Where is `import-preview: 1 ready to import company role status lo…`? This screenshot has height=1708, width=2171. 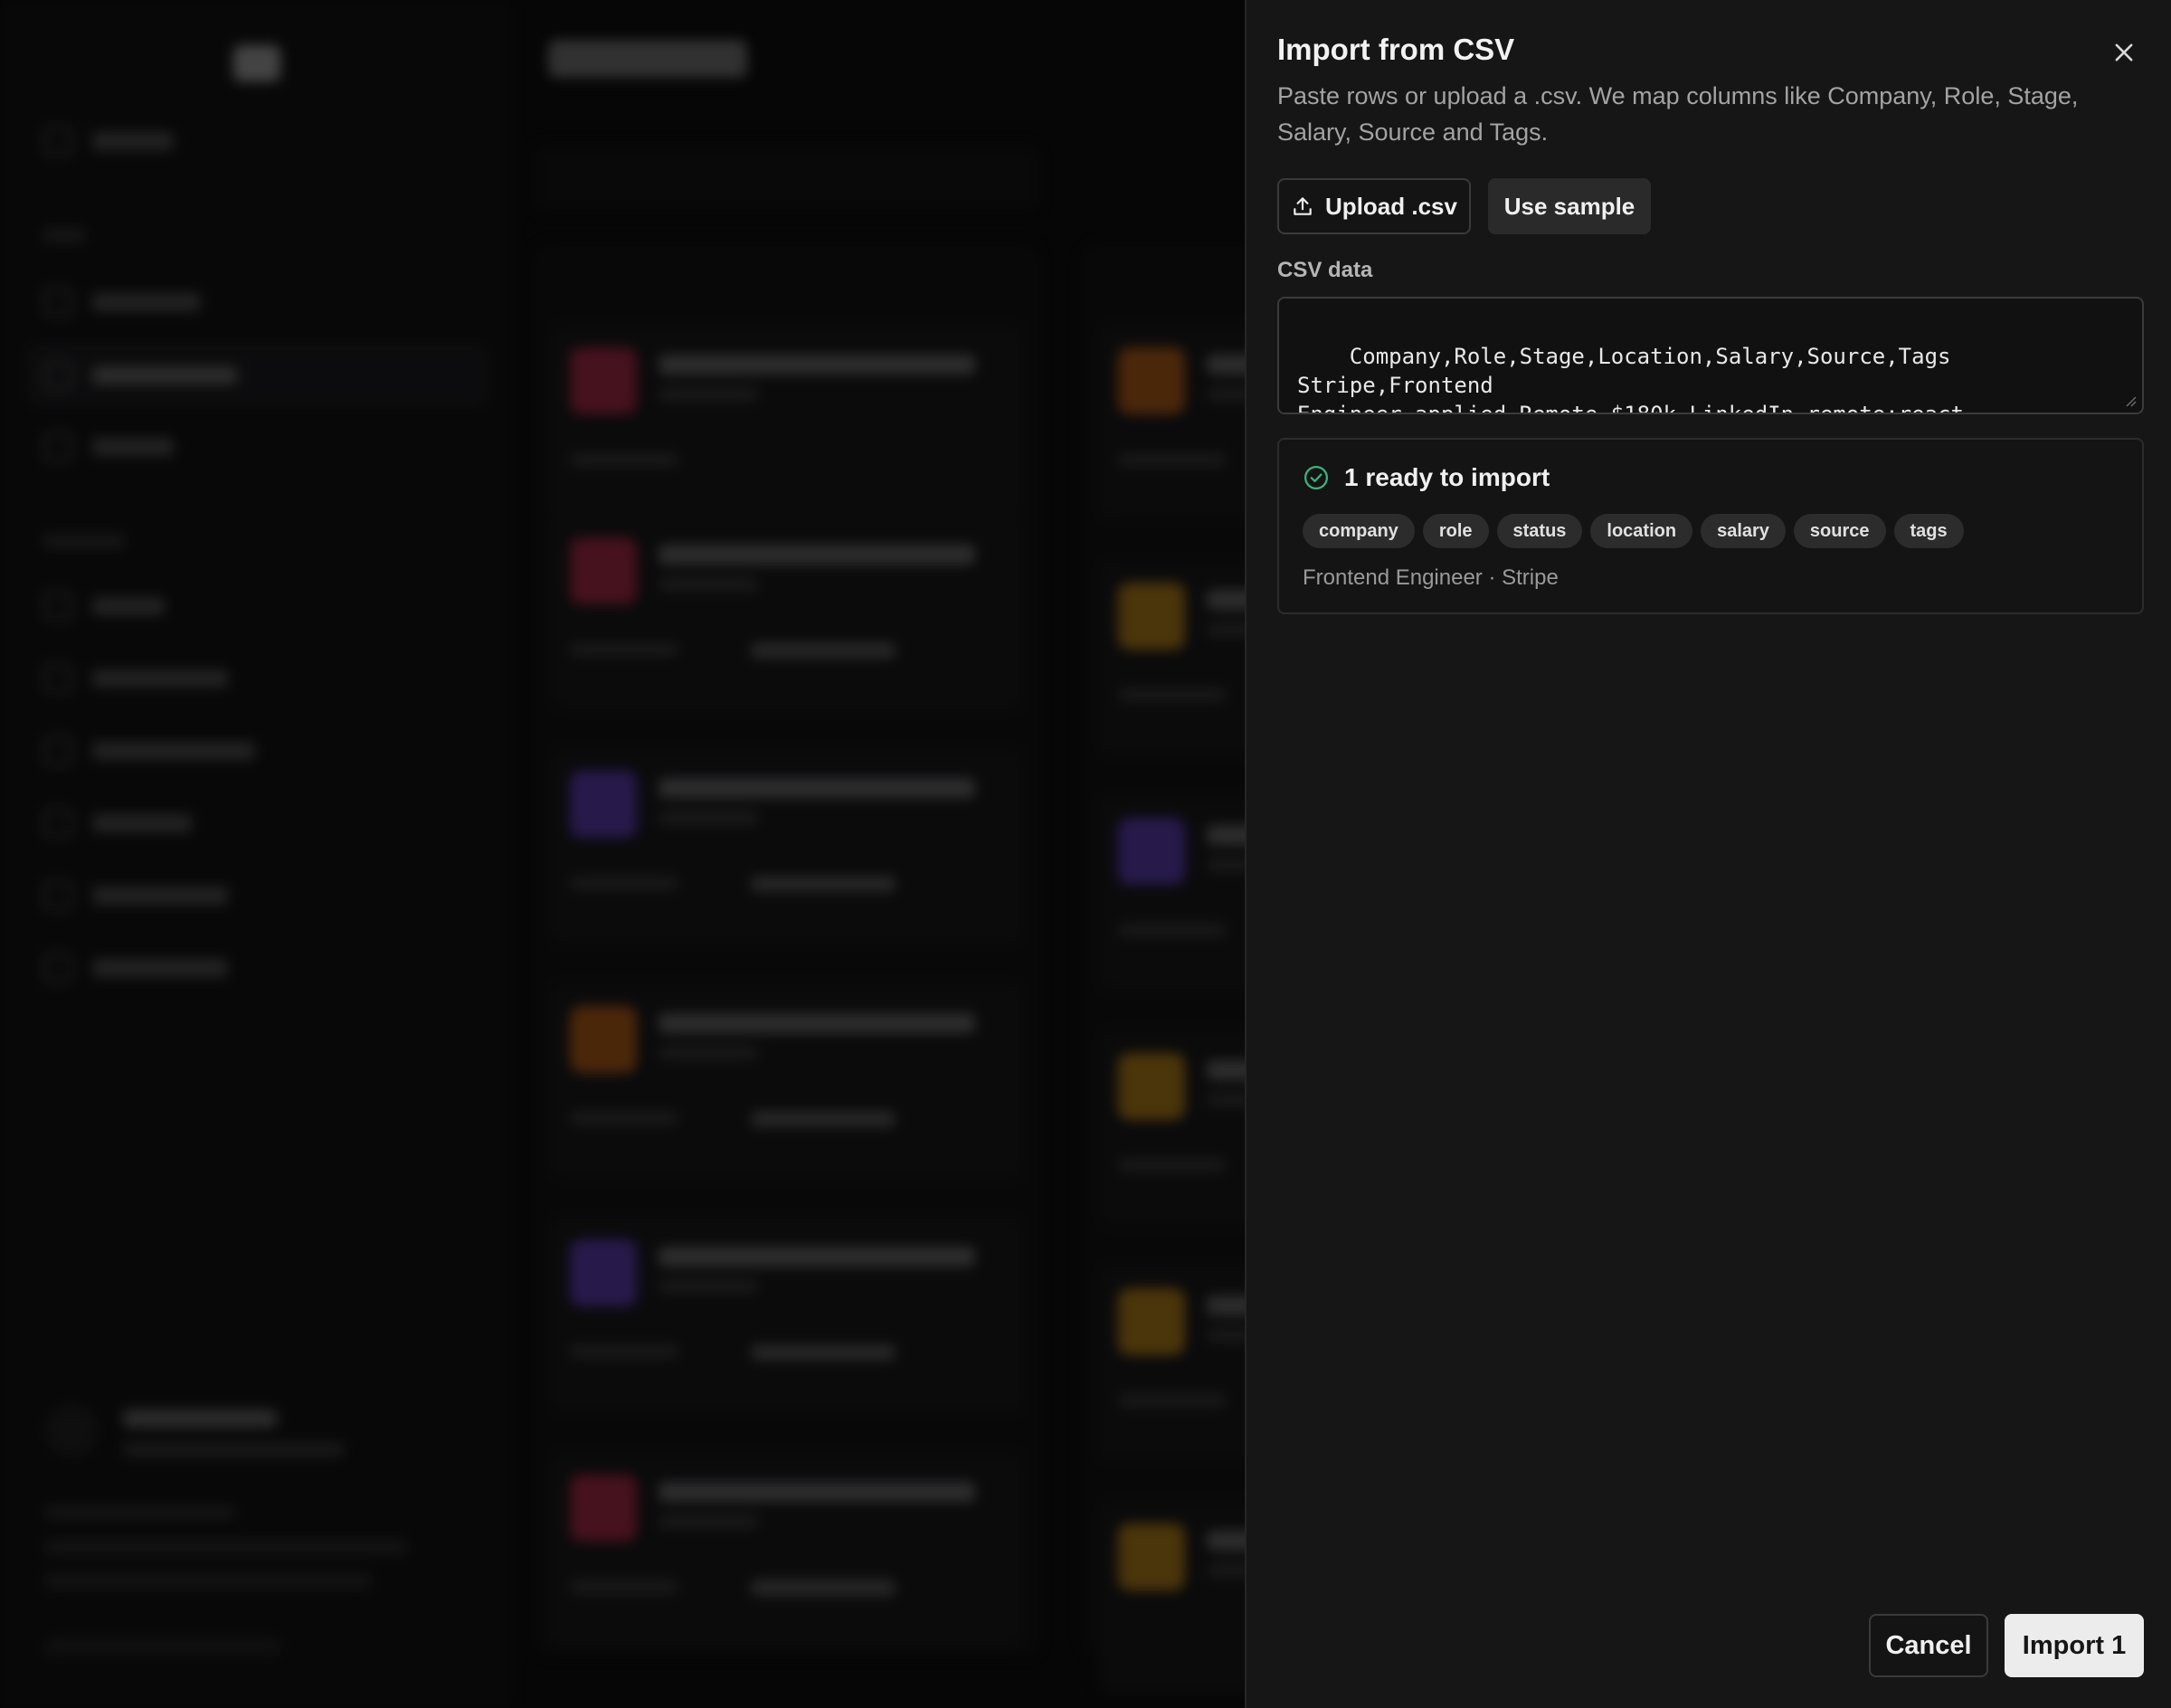
import-preview: 1 ready to import company role status lo… is located at coordinates (1710, 526).